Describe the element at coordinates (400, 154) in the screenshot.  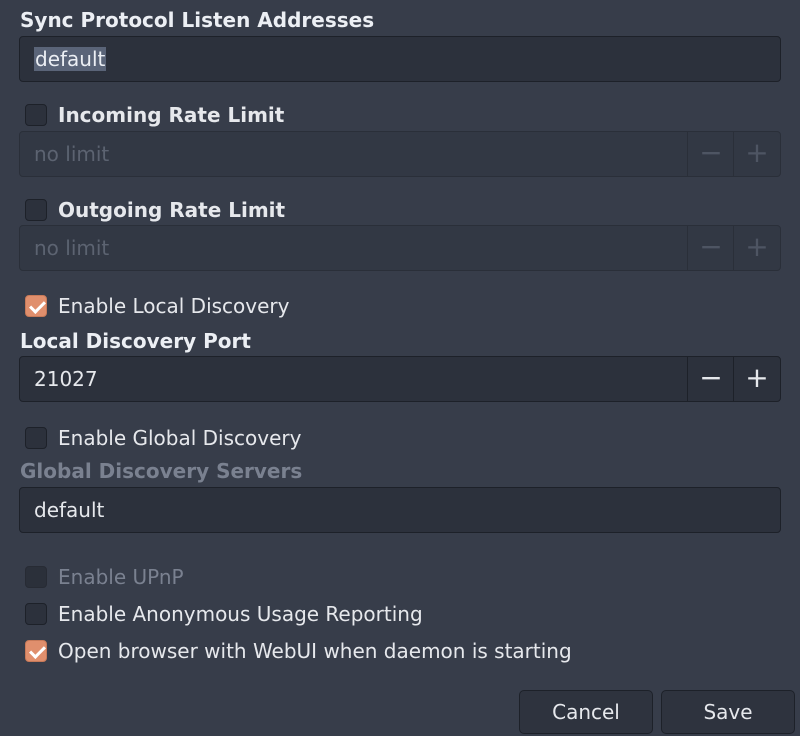
I see `incoming-rate-input: no limit − +` at that location.